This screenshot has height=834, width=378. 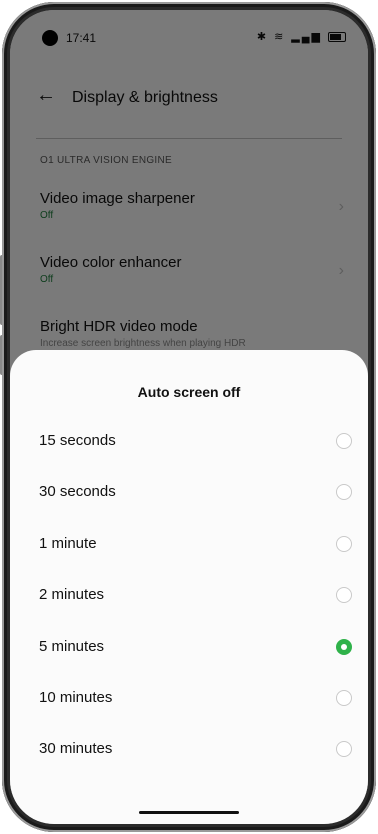 What do you see at coordinates (77, 491) in the screenshot?
I see `option-label: 30 seconds` at bounding box center [77, 491].